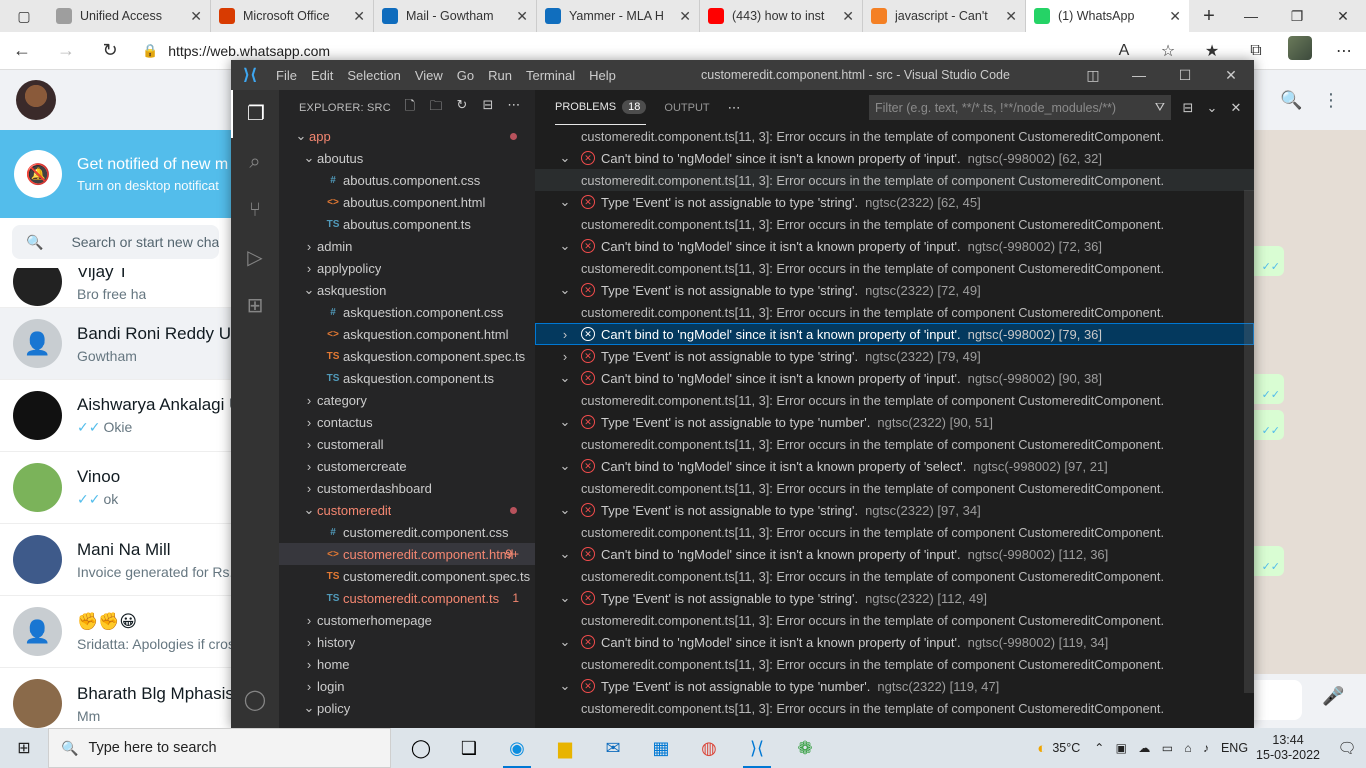 This screenshot has height=768, width=1366. I want to click on microphone-icon: 🎤, so click(1333, 696).